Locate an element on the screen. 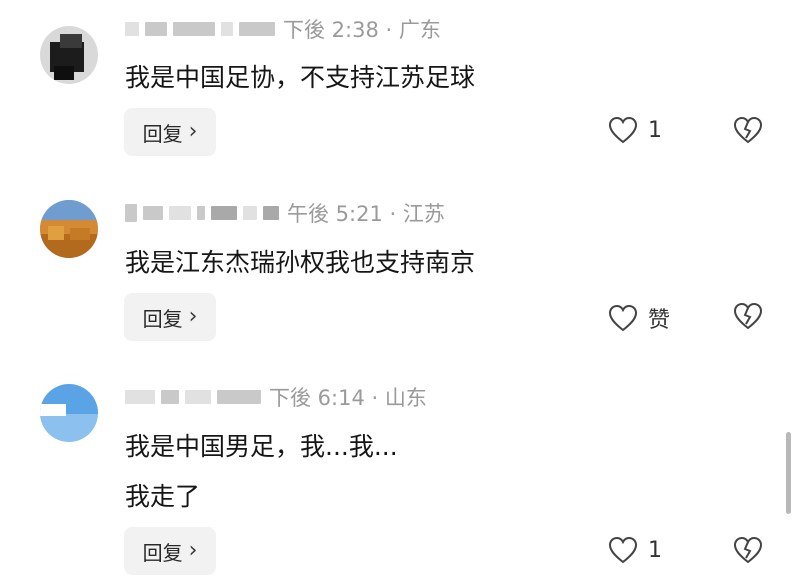  like-count: 赞 is located at coordinates (659, 320).